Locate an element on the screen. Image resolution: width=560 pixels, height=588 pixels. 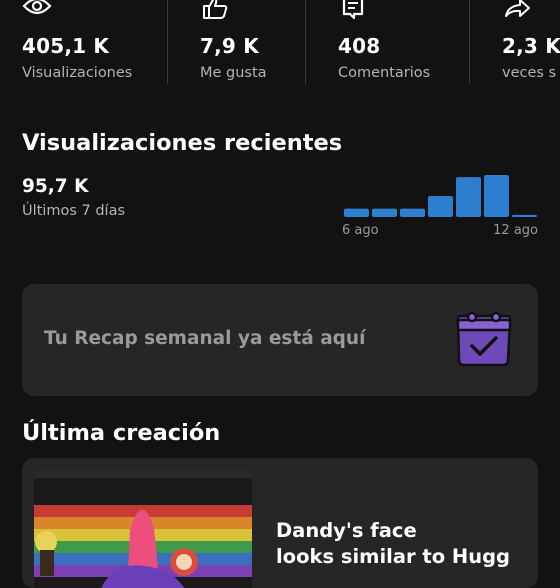
recent-views-value: 95,7 K is located at coordinates (55, 186).